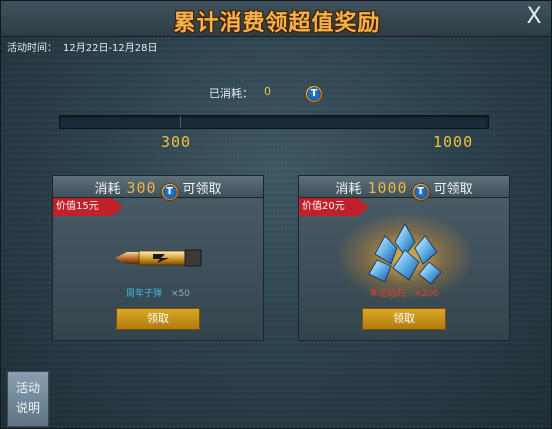 This screenshot has width=552, height=429. What do you see at coordinates (158, 188) in the screenshot?
I see `reward-card-header: 消耗 300 可领取` at bounding box center [158, 188].